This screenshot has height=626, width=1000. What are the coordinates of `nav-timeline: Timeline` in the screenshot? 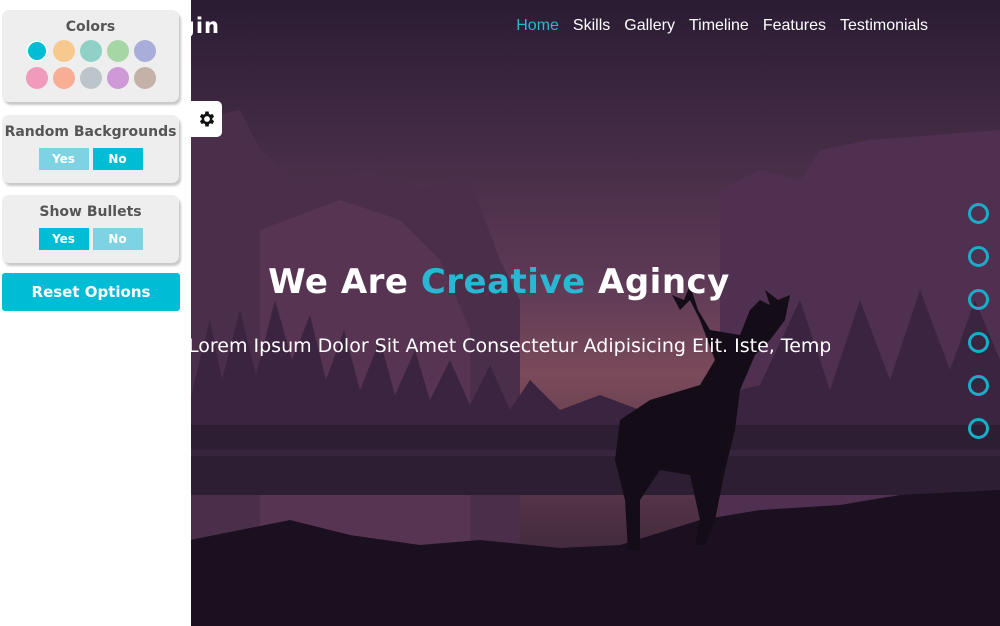 It's located at (719, 26).